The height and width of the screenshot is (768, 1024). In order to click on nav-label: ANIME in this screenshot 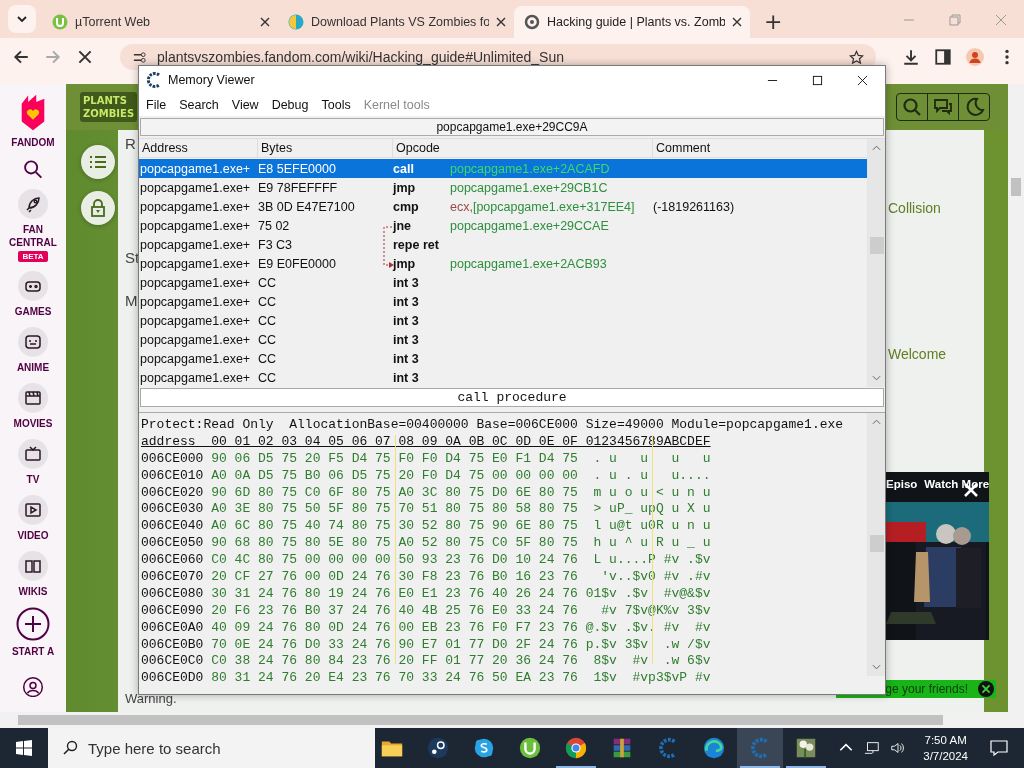, I will do `click(33, 367)`.